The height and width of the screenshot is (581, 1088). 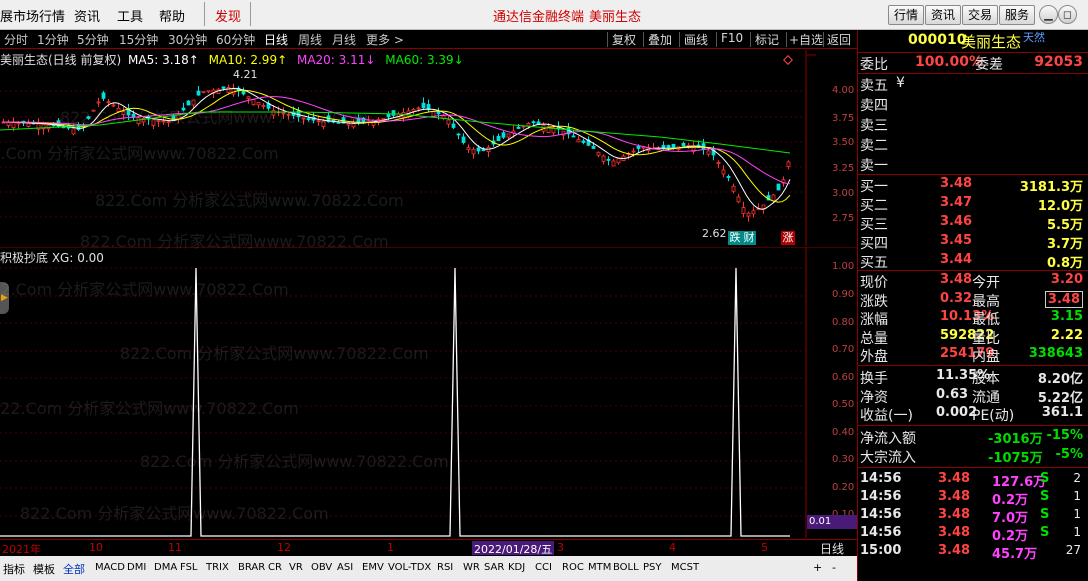 I want to click on fundamental-label: 股本, so click(x=986, y=379).